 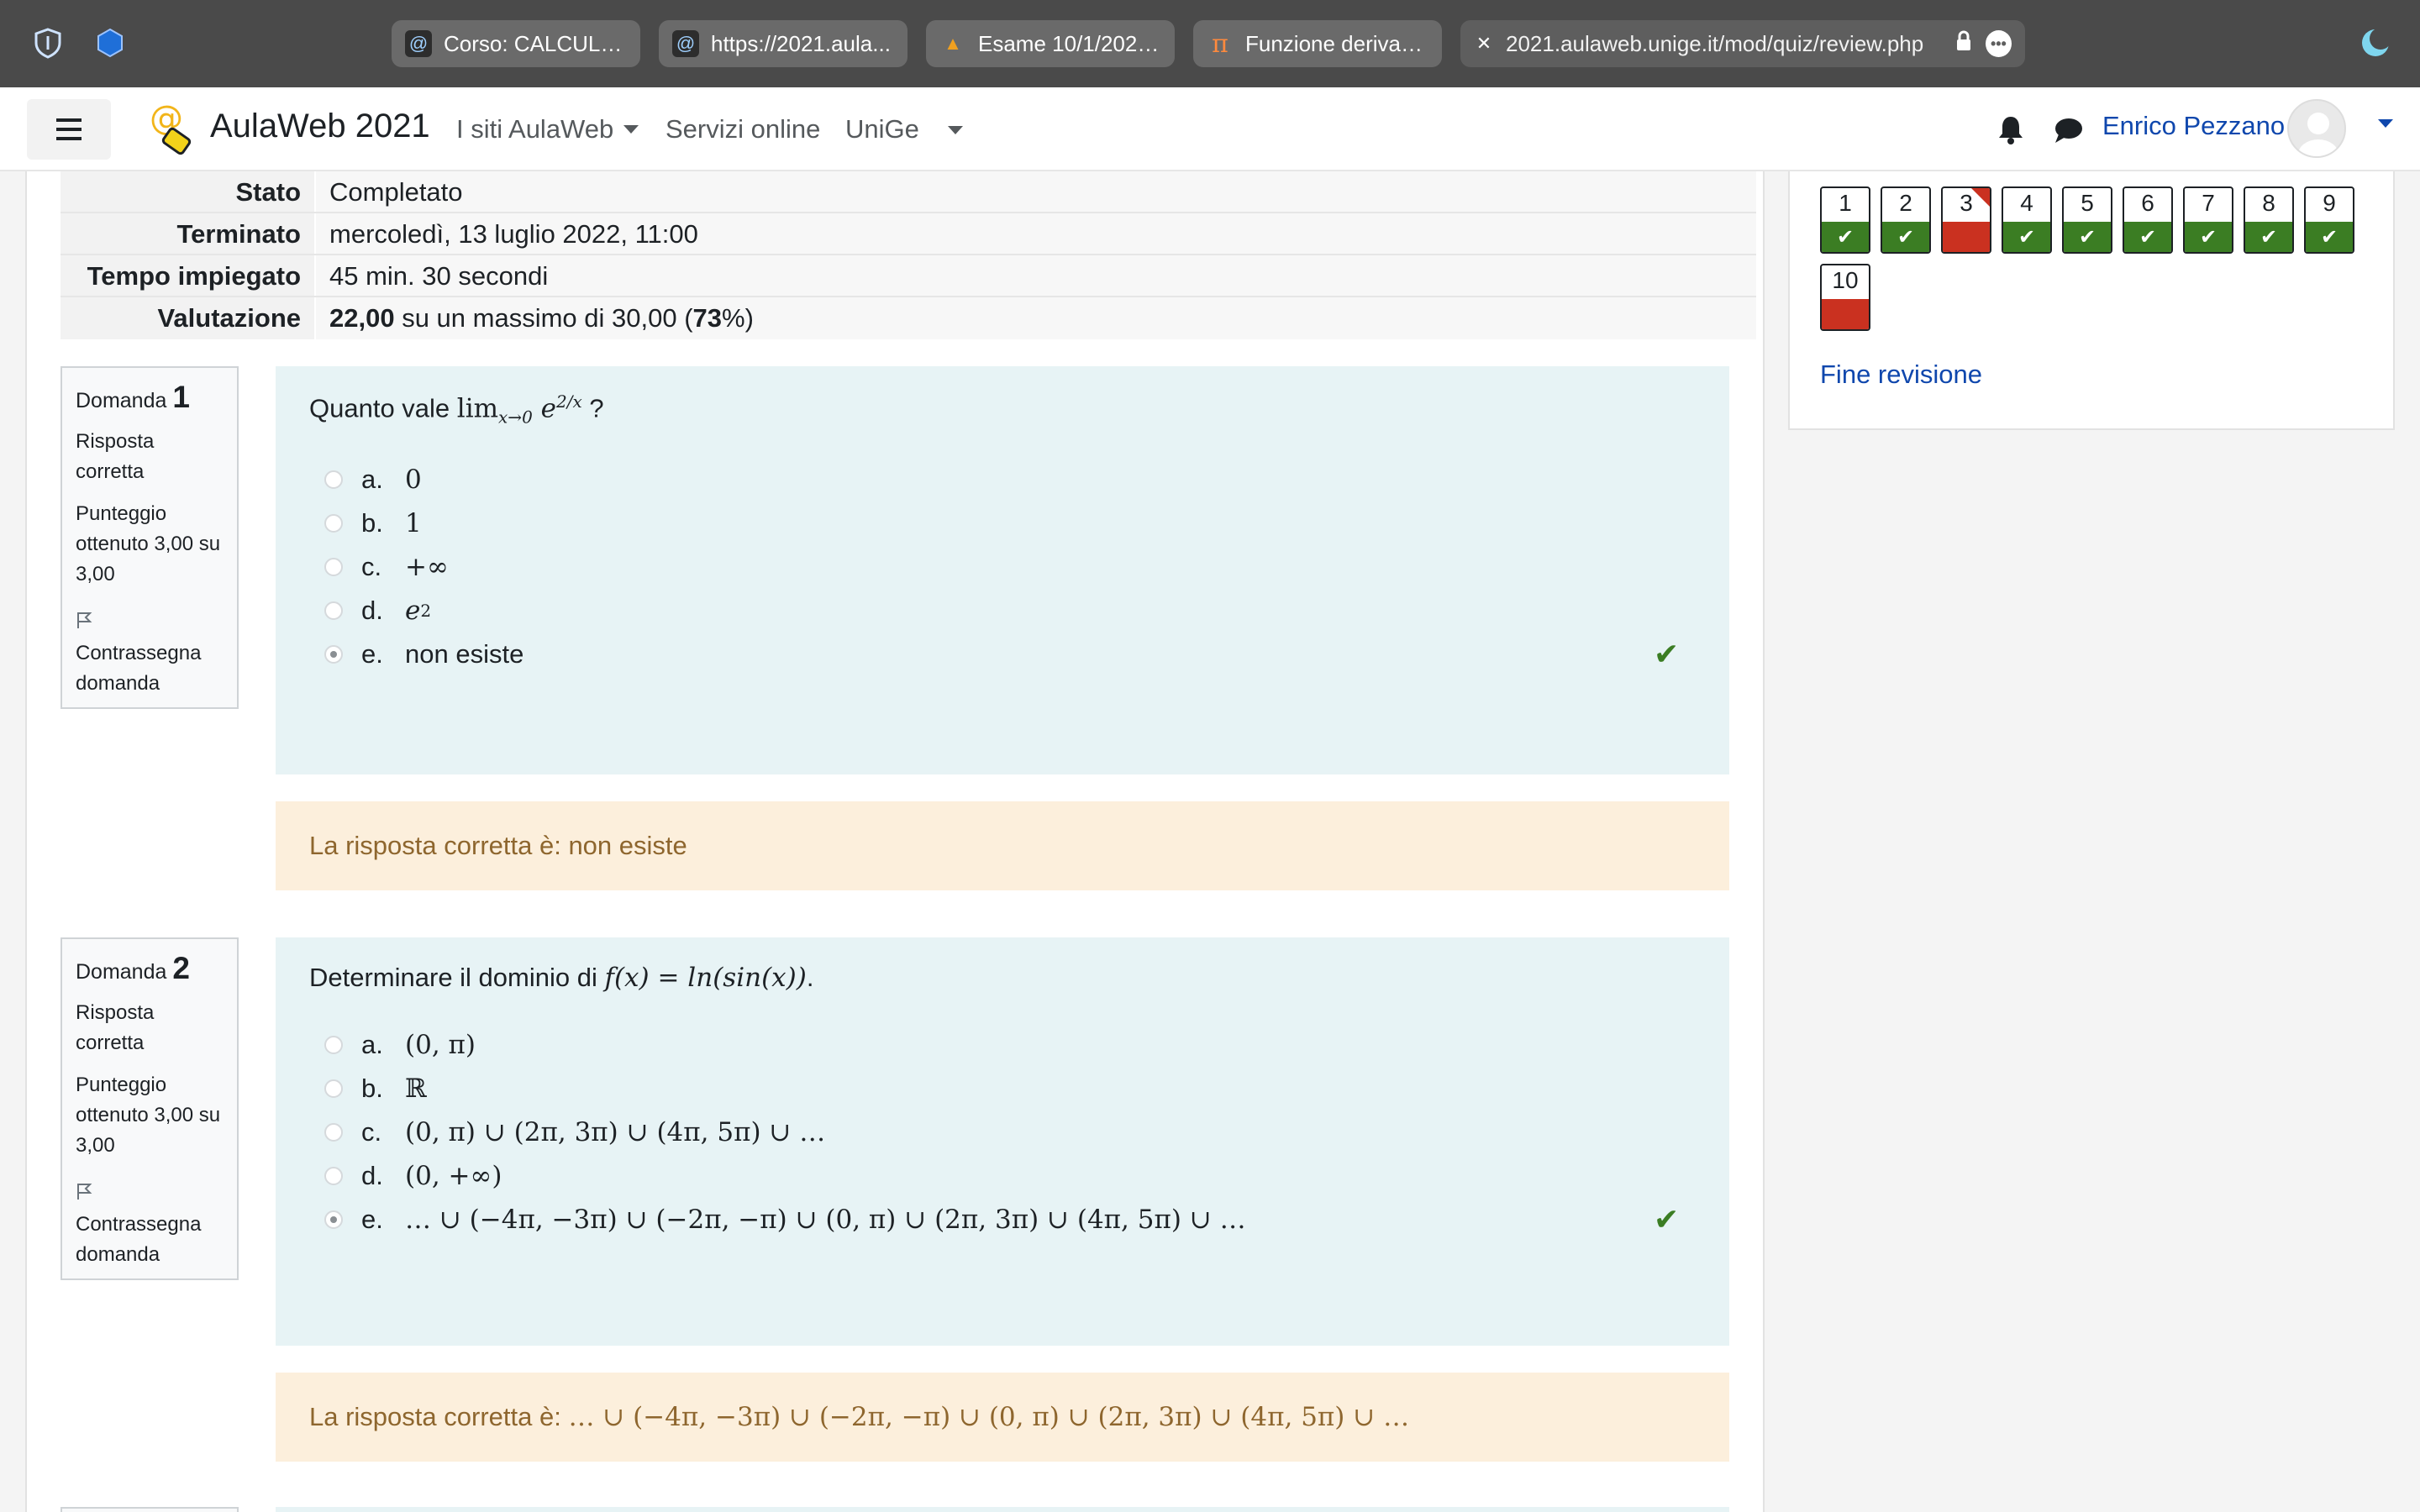 What do you see at coordinates (882, 129) in the screenshot?
I see `nav-unige: UniGe` at bounding box center [882, 129].